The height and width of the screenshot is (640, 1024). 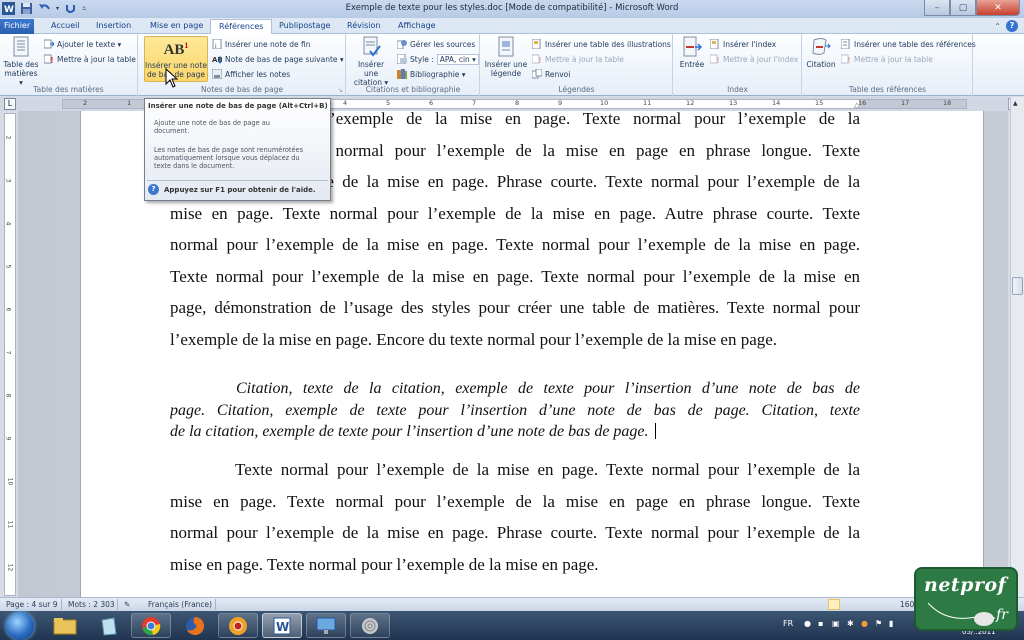 What do you see at coordinates (807, 623) in the screenshot?
I see `tray-network-icon: ●` at bounding box center [807, 623].